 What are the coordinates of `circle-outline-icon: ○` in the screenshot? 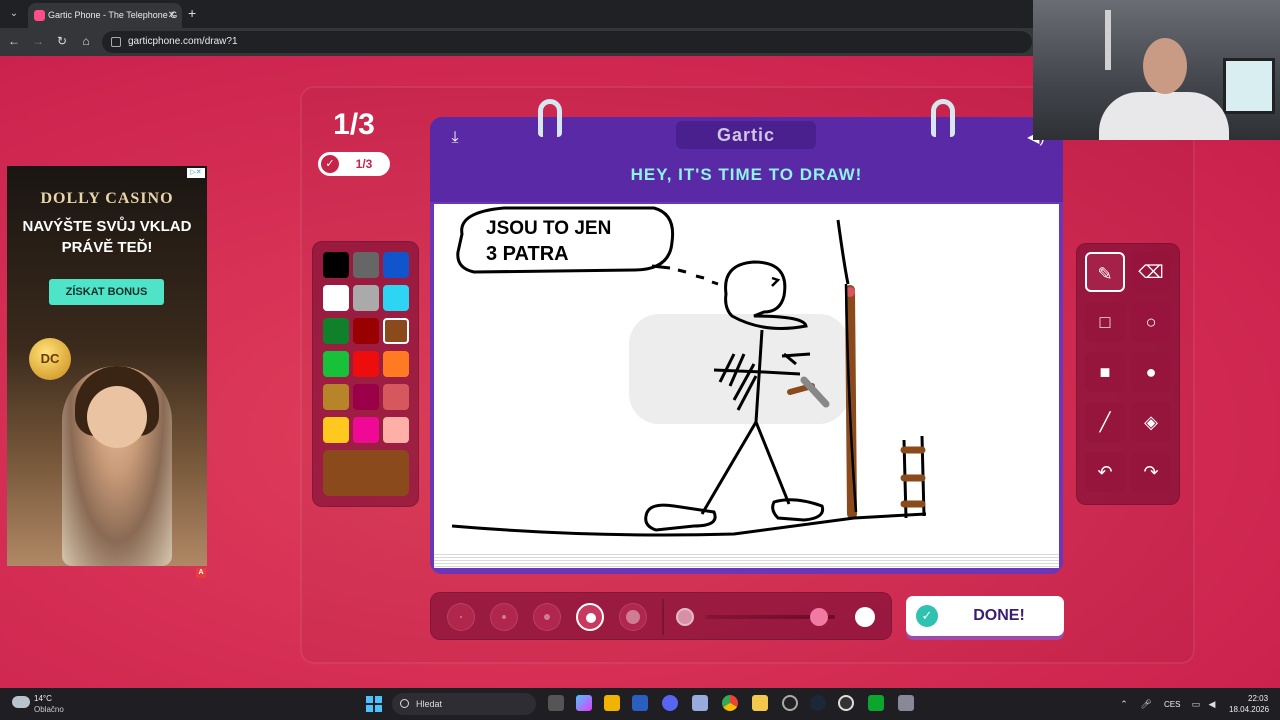 It's located at (1151, 322).